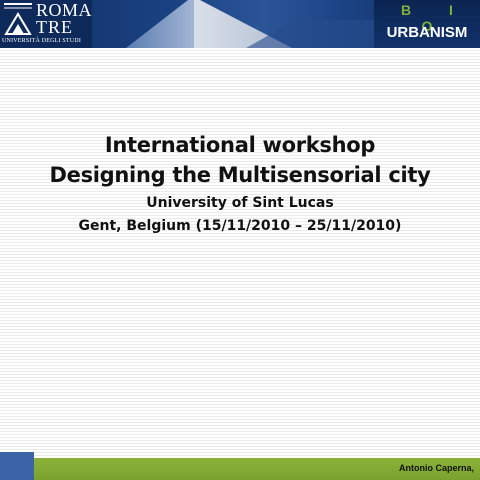 The width and height of the screenshot is (480, 480). I want to click on roma-tre-logo: ROMA TRE UNIVERSITÀ DEGLI STUDI, so click(46, 24).